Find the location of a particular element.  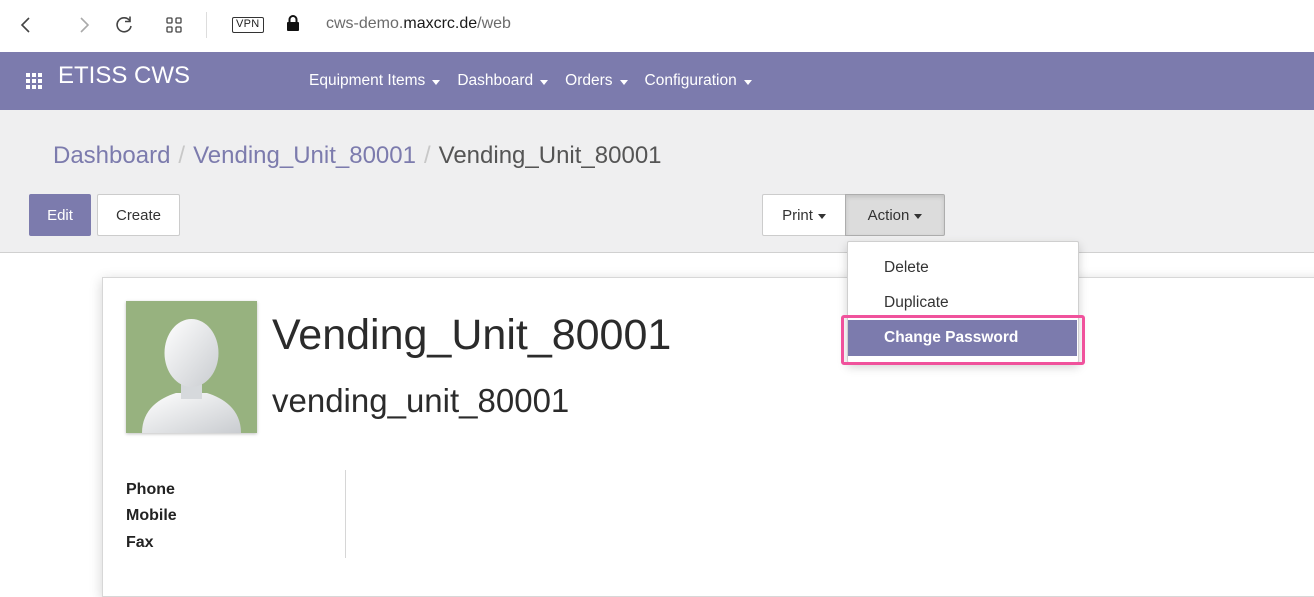

url-prefix: cws-demo. is located at coordinates (365, 23).